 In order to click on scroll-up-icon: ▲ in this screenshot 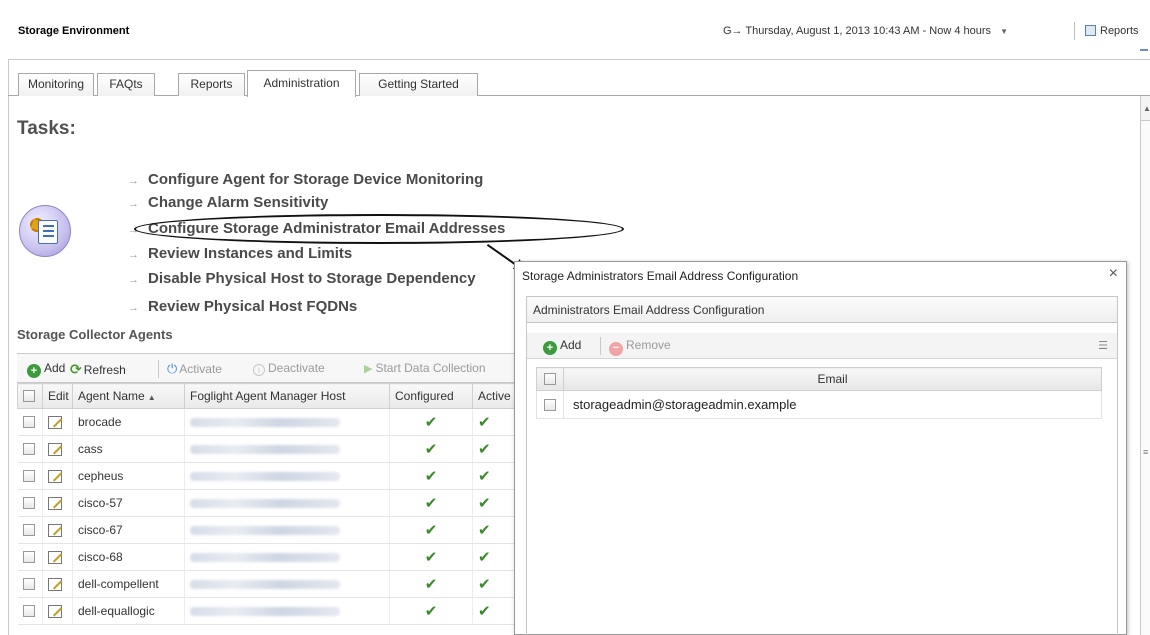, I will do `click(1146, 108)`.